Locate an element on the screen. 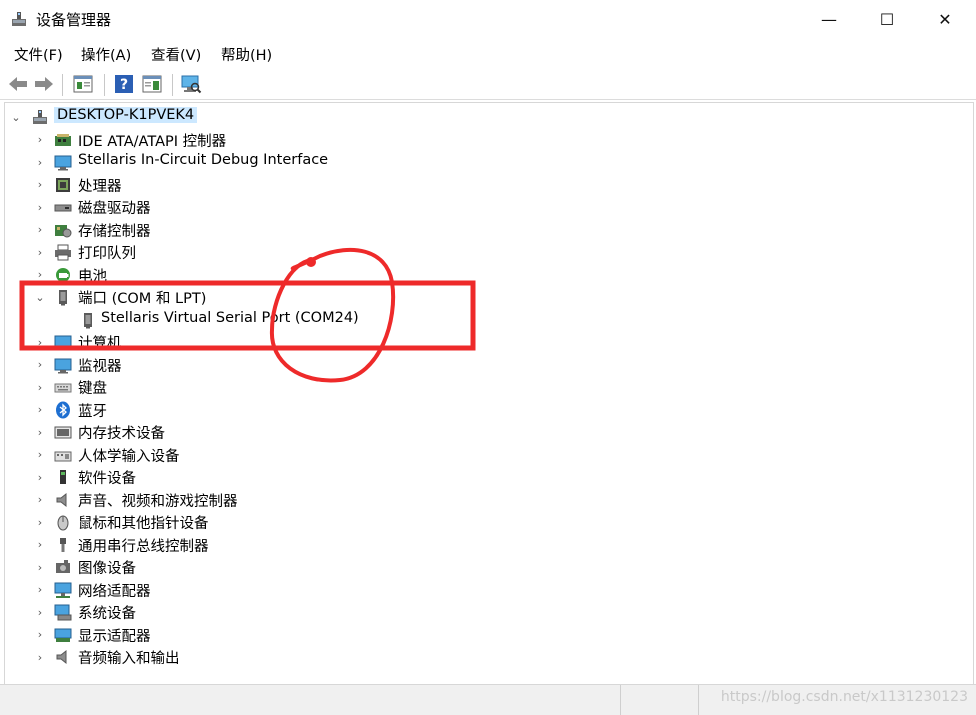 Image resolution: width=976 pixels, height=715 pixels. memory-device-icon is located at coordinates (63, 432).